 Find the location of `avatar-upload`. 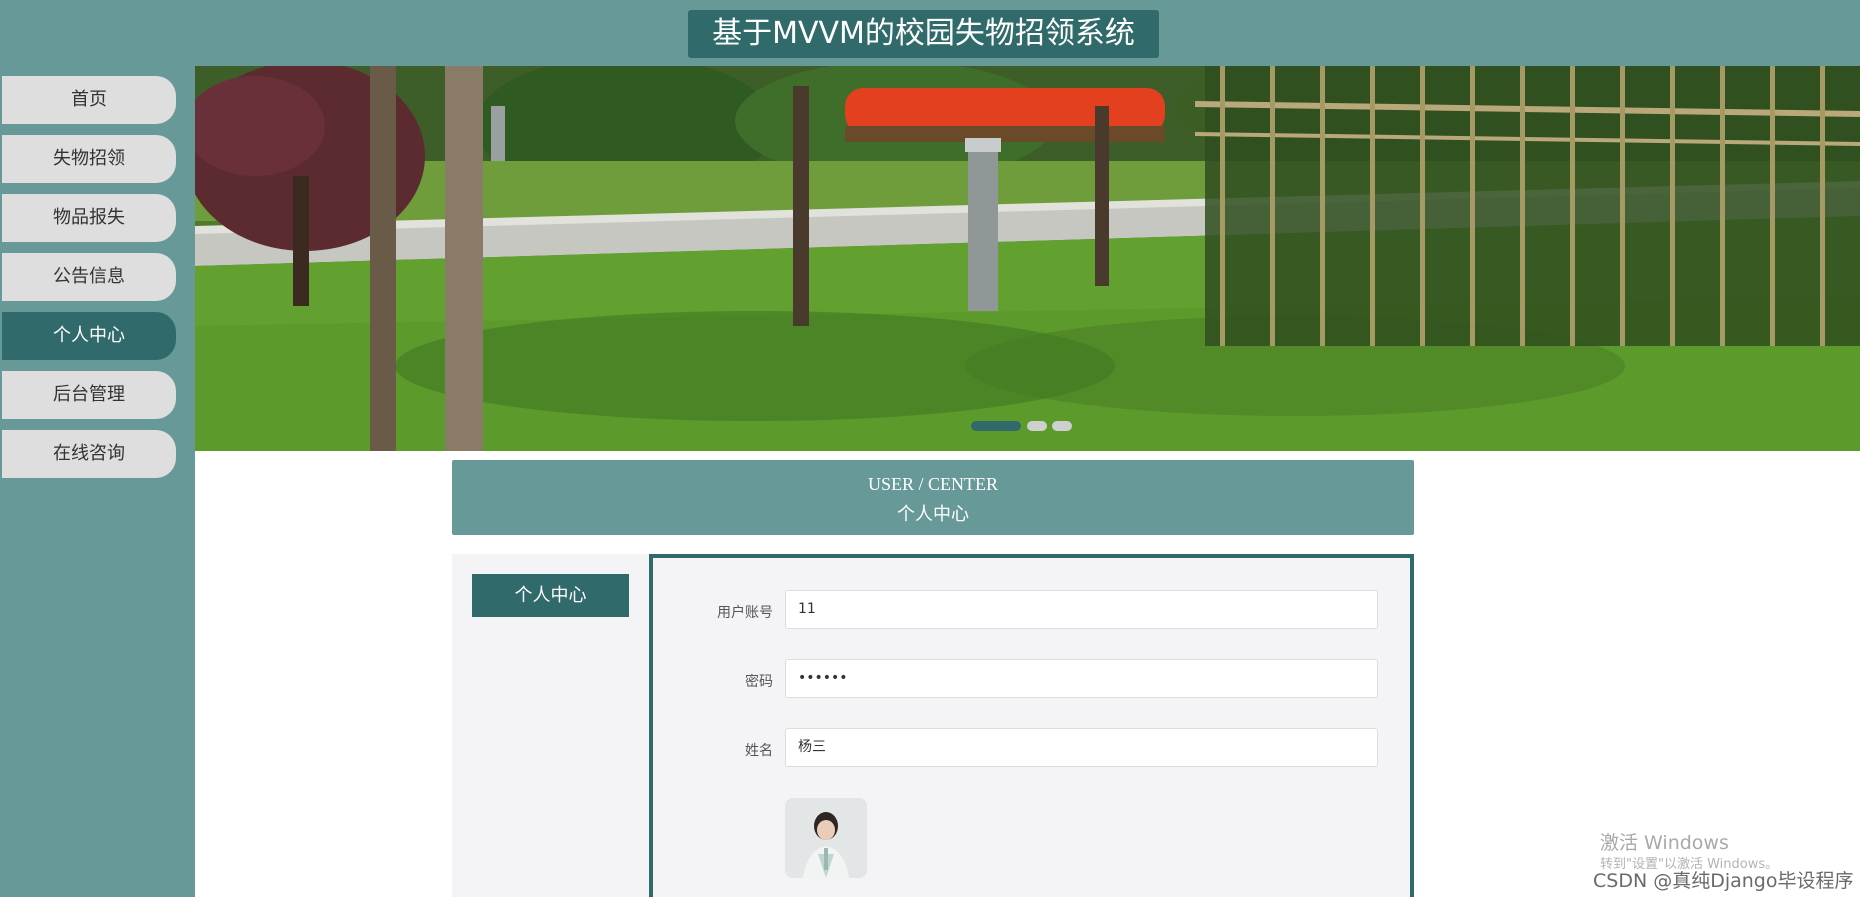

avatar-upload is located at coordinates (826, 838).